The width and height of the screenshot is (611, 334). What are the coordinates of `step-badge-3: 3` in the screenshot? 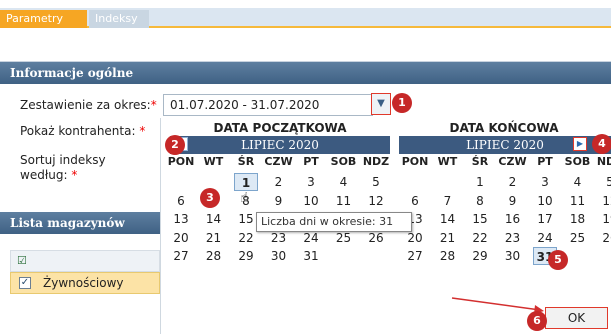 It's located at (210, 198).